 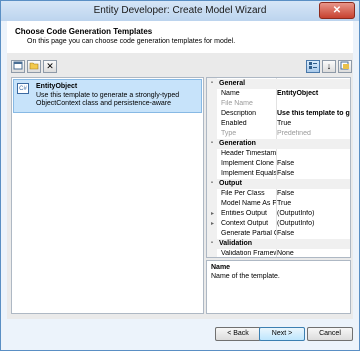 I want to click on window-title: Entity Developer: Create Model Wizard, so click(x=180, y=10).